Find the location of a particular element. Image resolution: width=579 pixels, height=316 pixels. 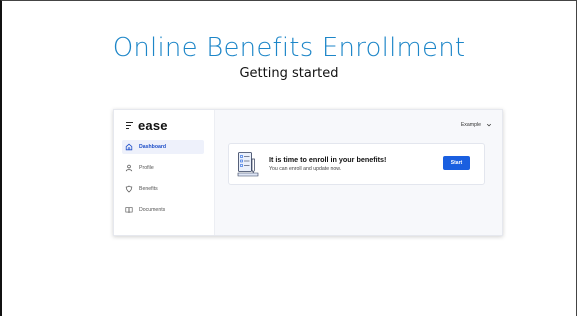

sidebar-item-benefits: Benefits is located at coordinates (163, 189).